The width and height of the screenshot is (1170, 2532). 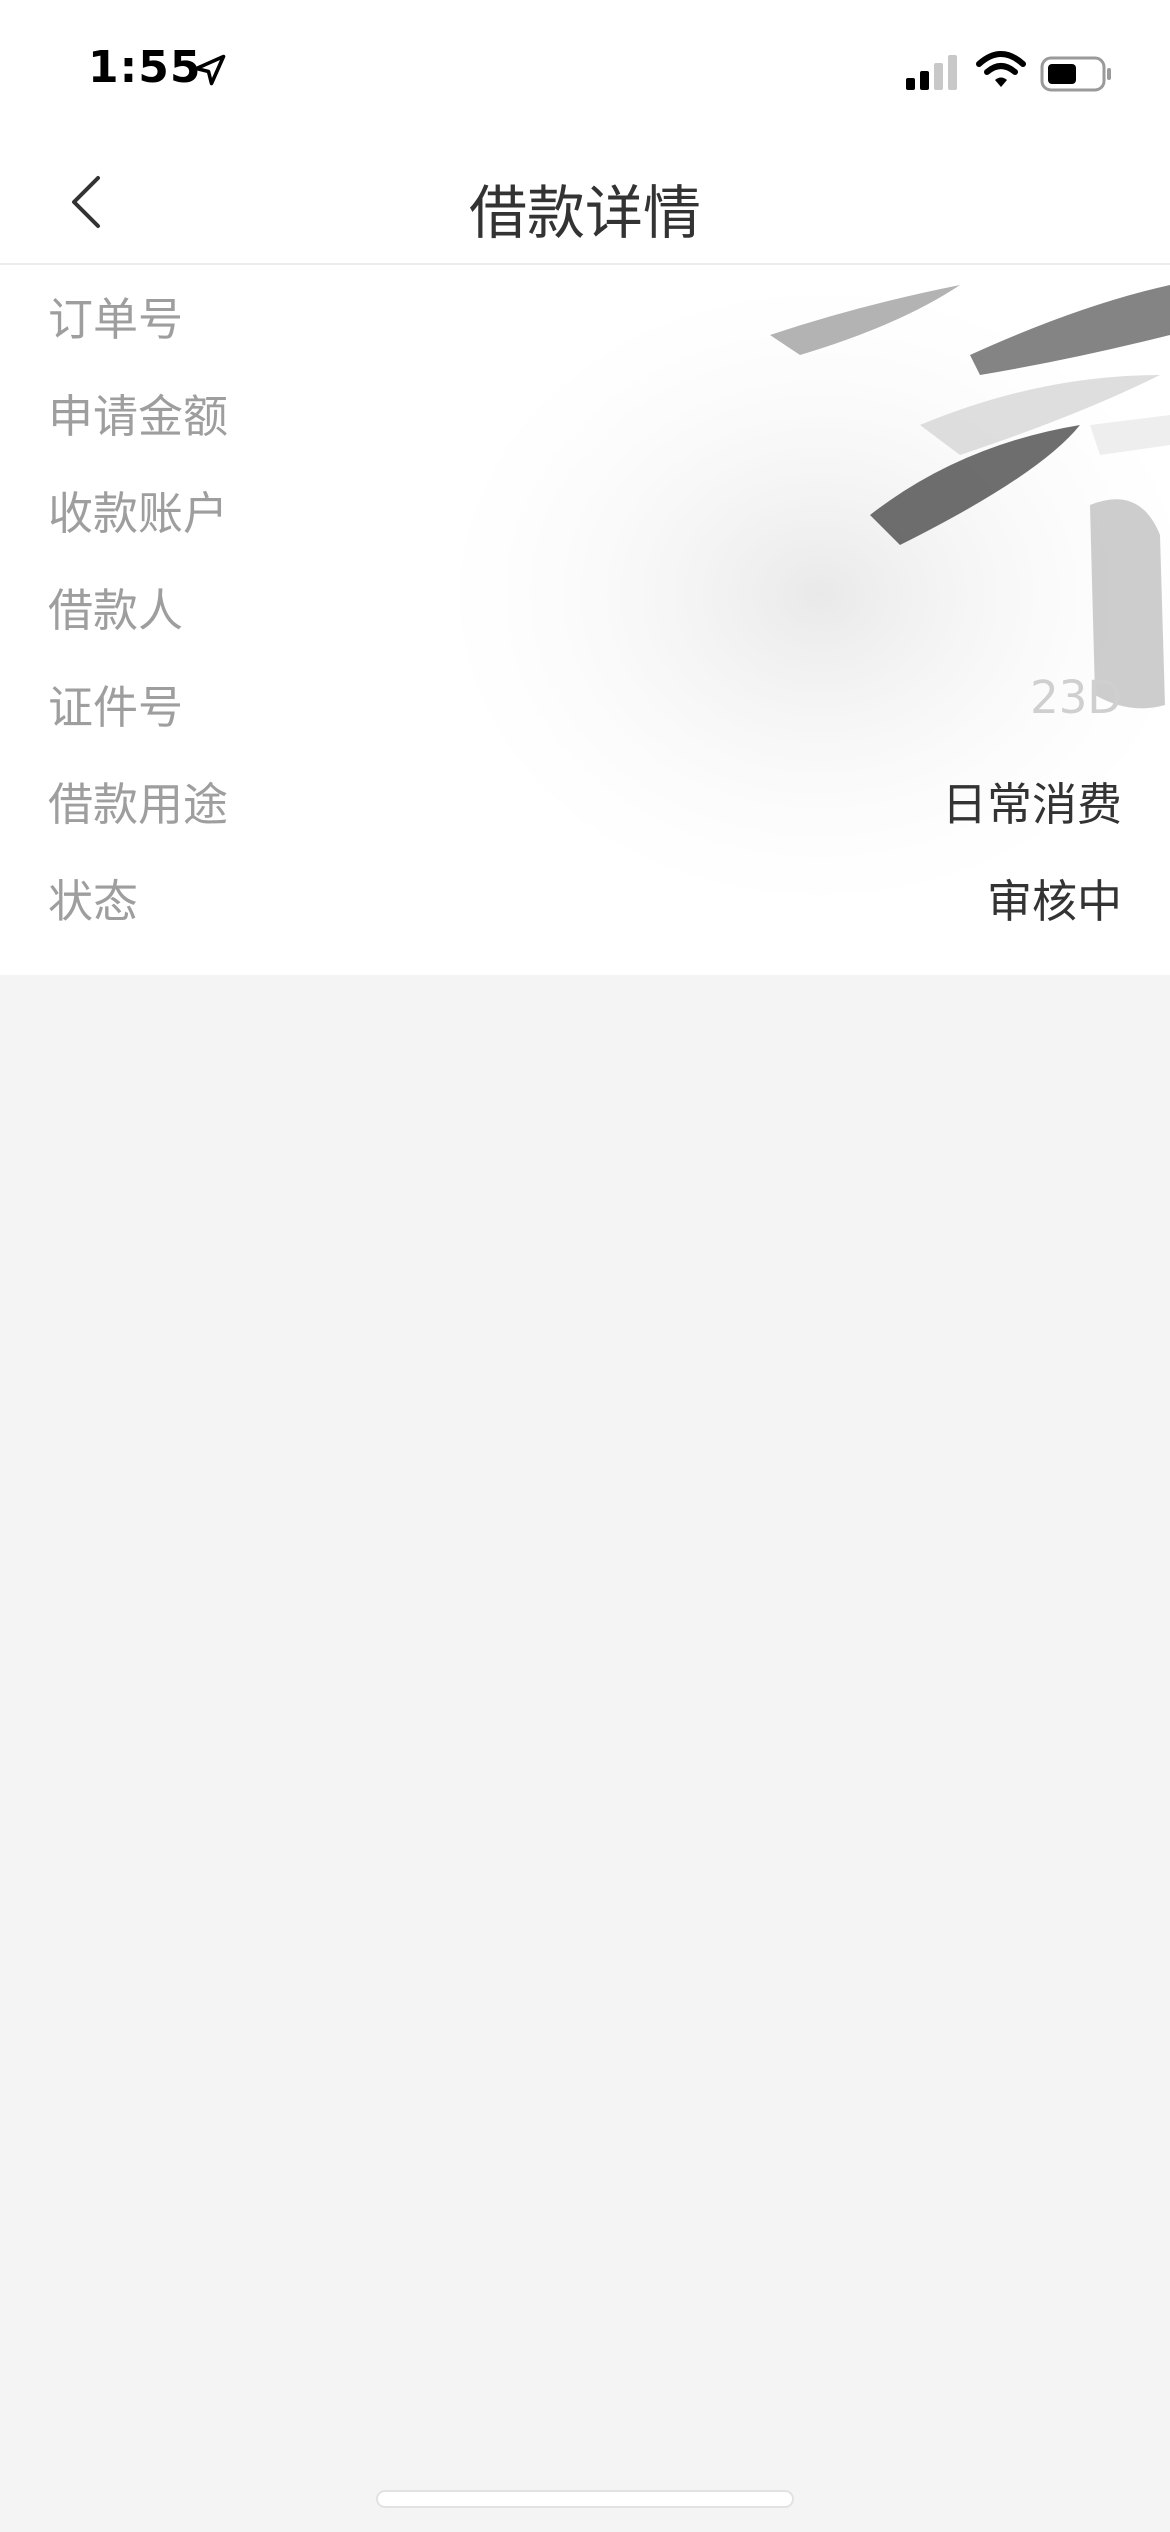 I want to click on location-arrow-icon, so click(x=210, y=70).